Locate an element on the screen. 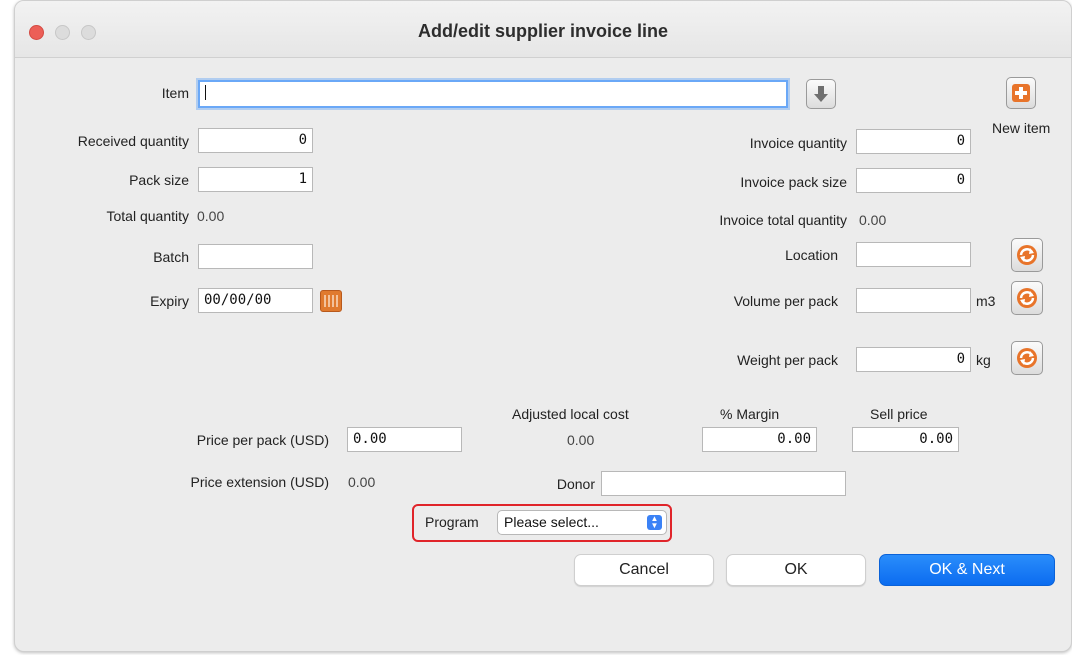 This screenshot has height=655, width=1072. calendar-icon is located at coordinates (331, 301).